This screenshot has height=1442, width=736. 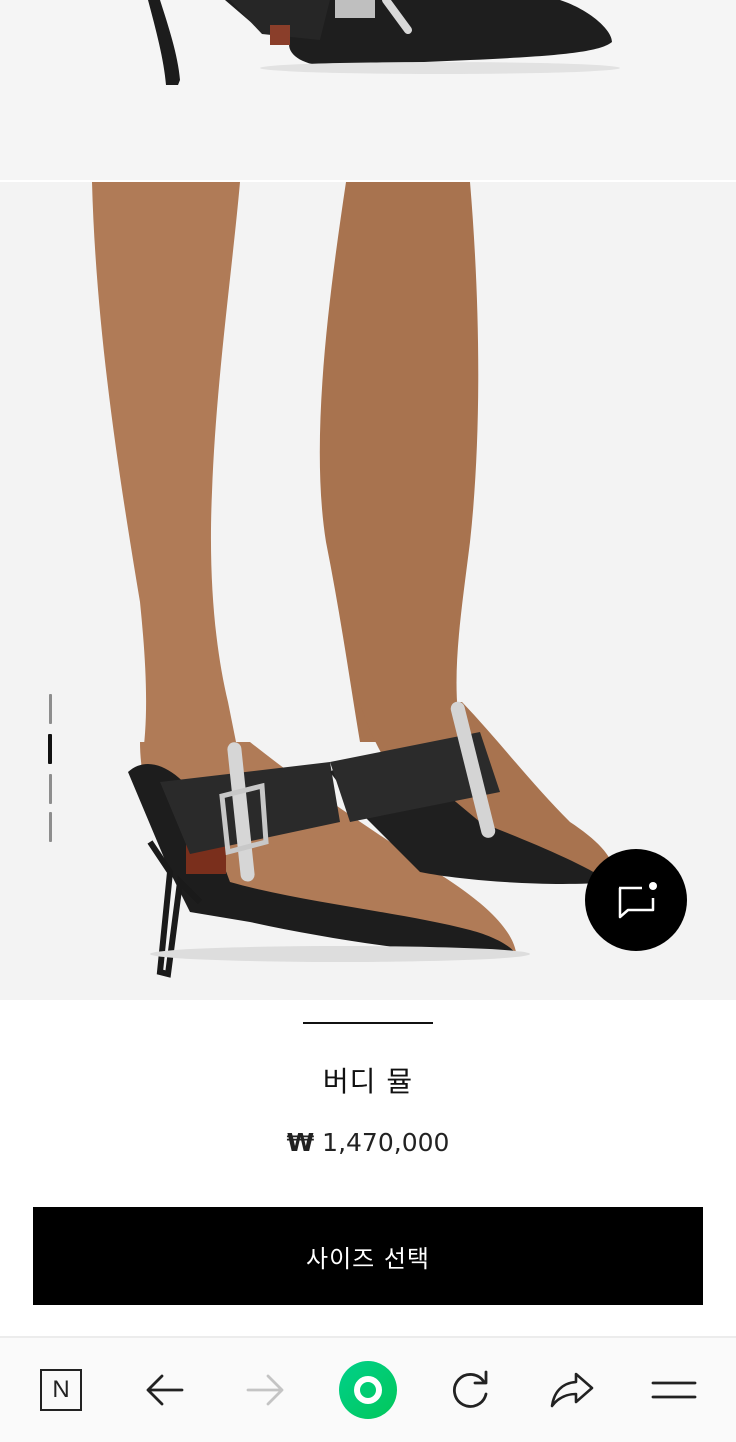 I want to click on back-arrow-icon, so click(x=164, y=1390).